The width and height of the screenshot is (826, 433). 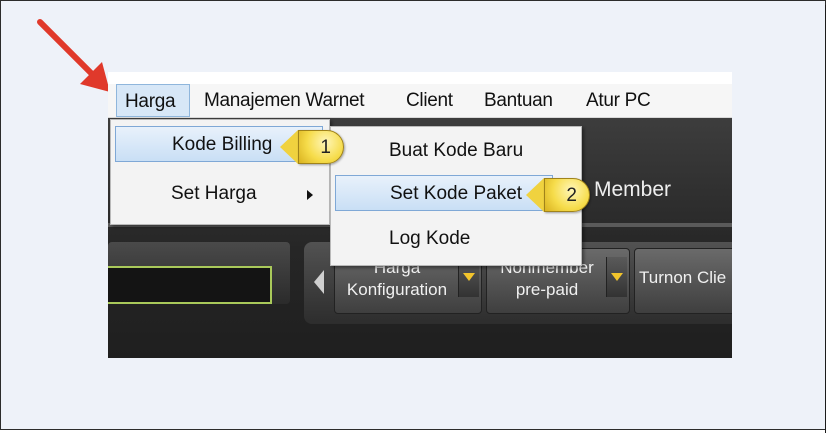 I want to click on menu-label: Manajemen Warnet, so click(x=284, y=100).